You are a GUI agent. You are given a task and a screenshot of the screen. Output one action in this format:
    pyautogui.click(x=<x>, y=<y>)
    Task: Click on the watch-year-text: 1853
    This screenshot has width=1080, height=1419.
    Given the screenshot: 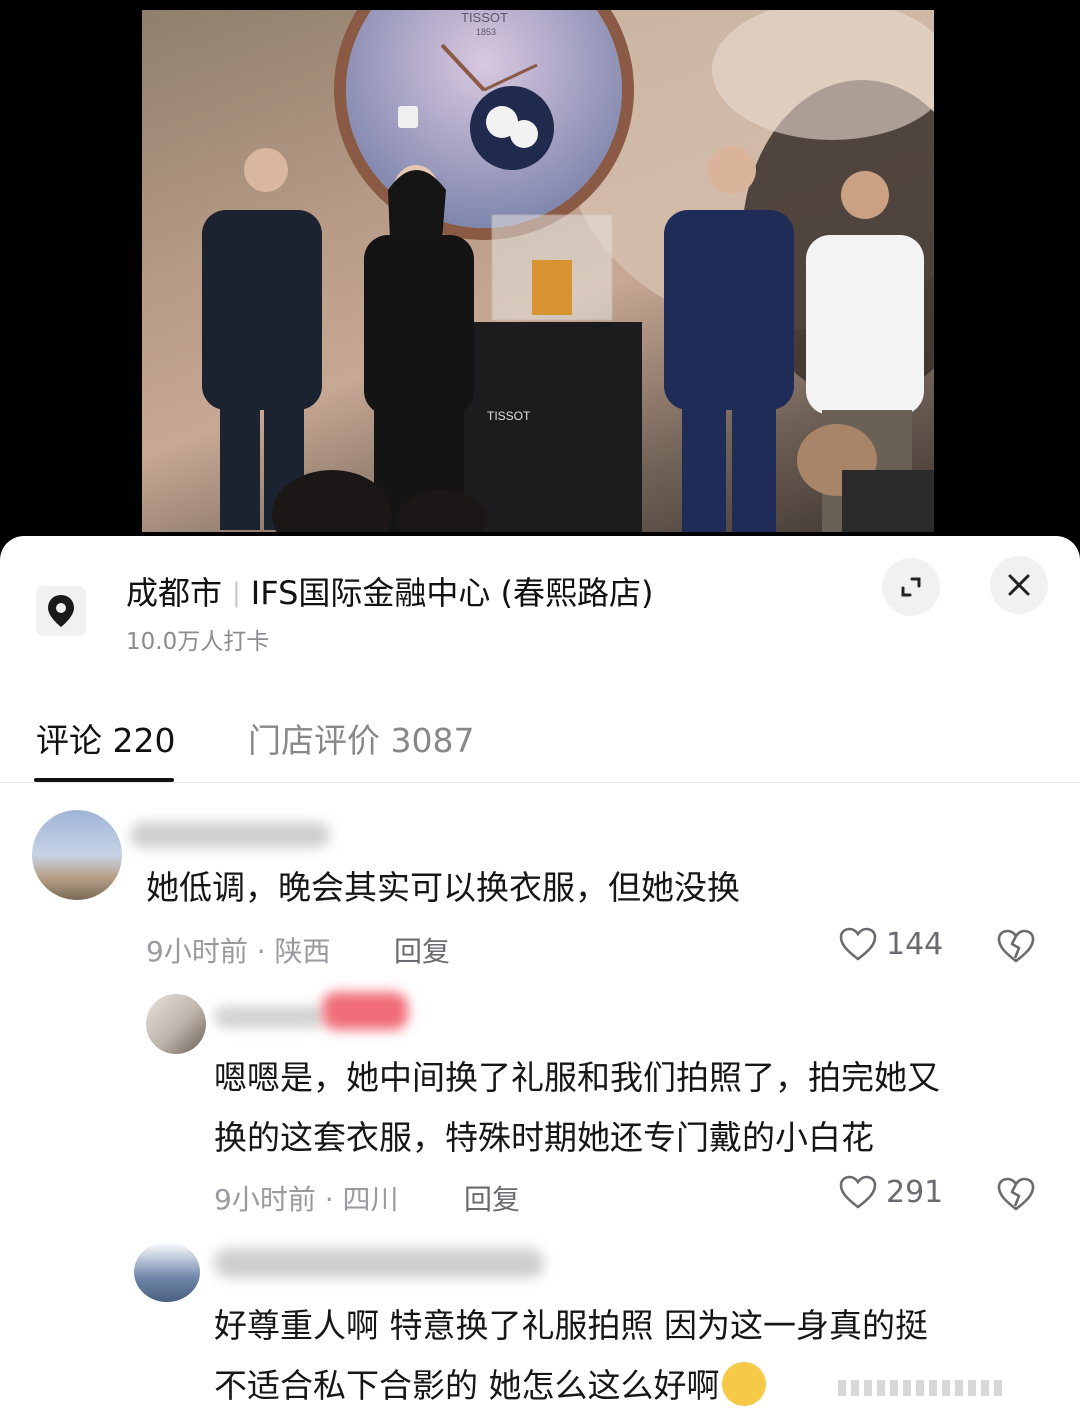 What is the action you would take?
    pyautogui.click(x=486, y=32)
    